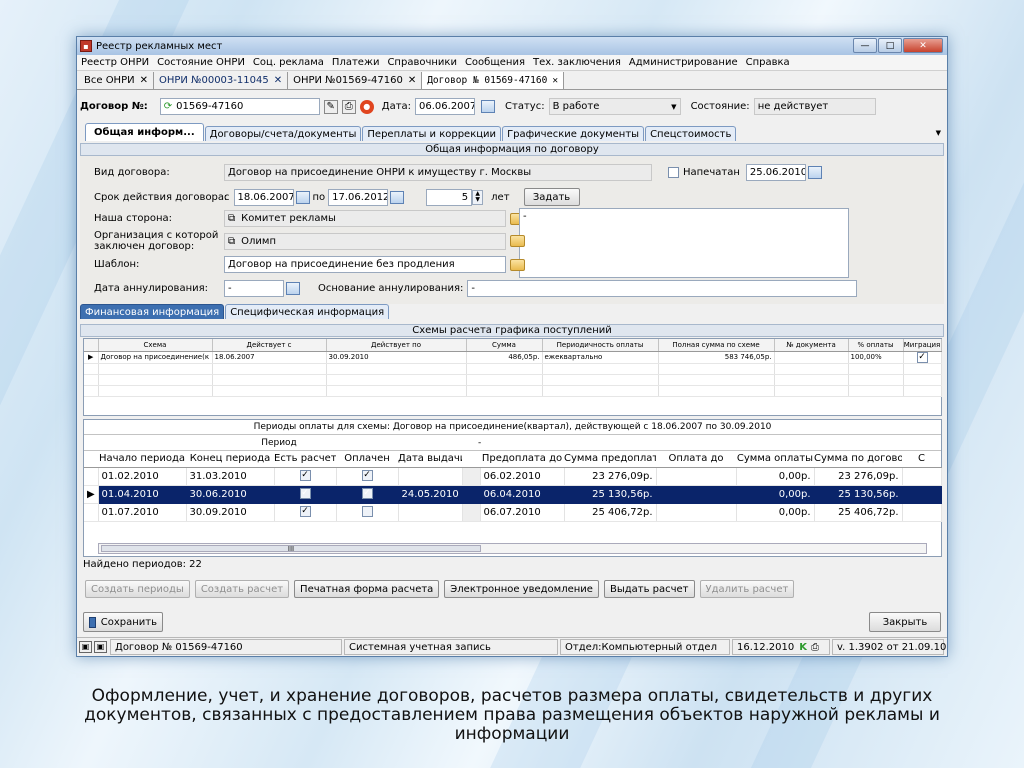 The height and width of the screenshot is (768, 1024). What do you see at coordinates (876, 345) in the screenshot?
I see `col-header: % оплаты` at bounding box center [876, 345].